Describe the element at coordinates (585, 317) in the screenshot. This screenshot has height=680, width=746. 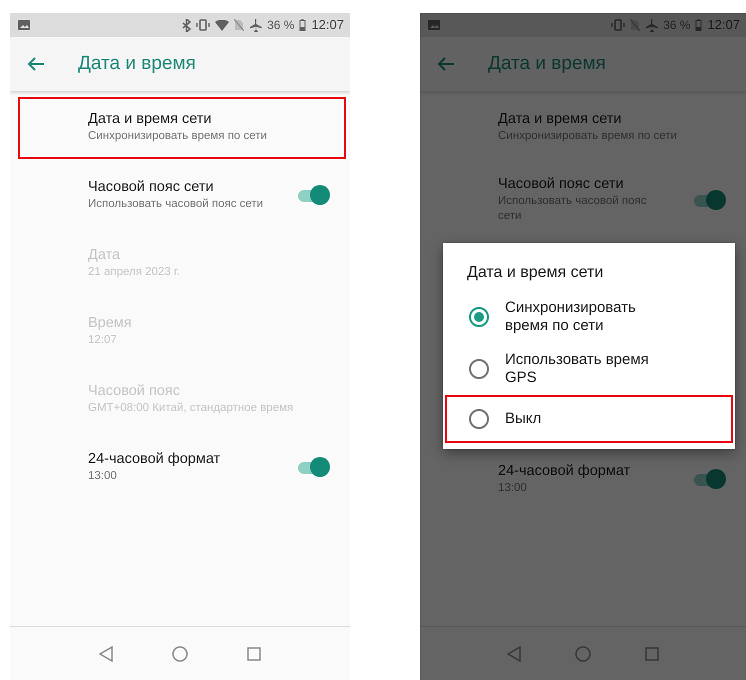
I see `option-label: Синхронизировать время по сети` at that location.